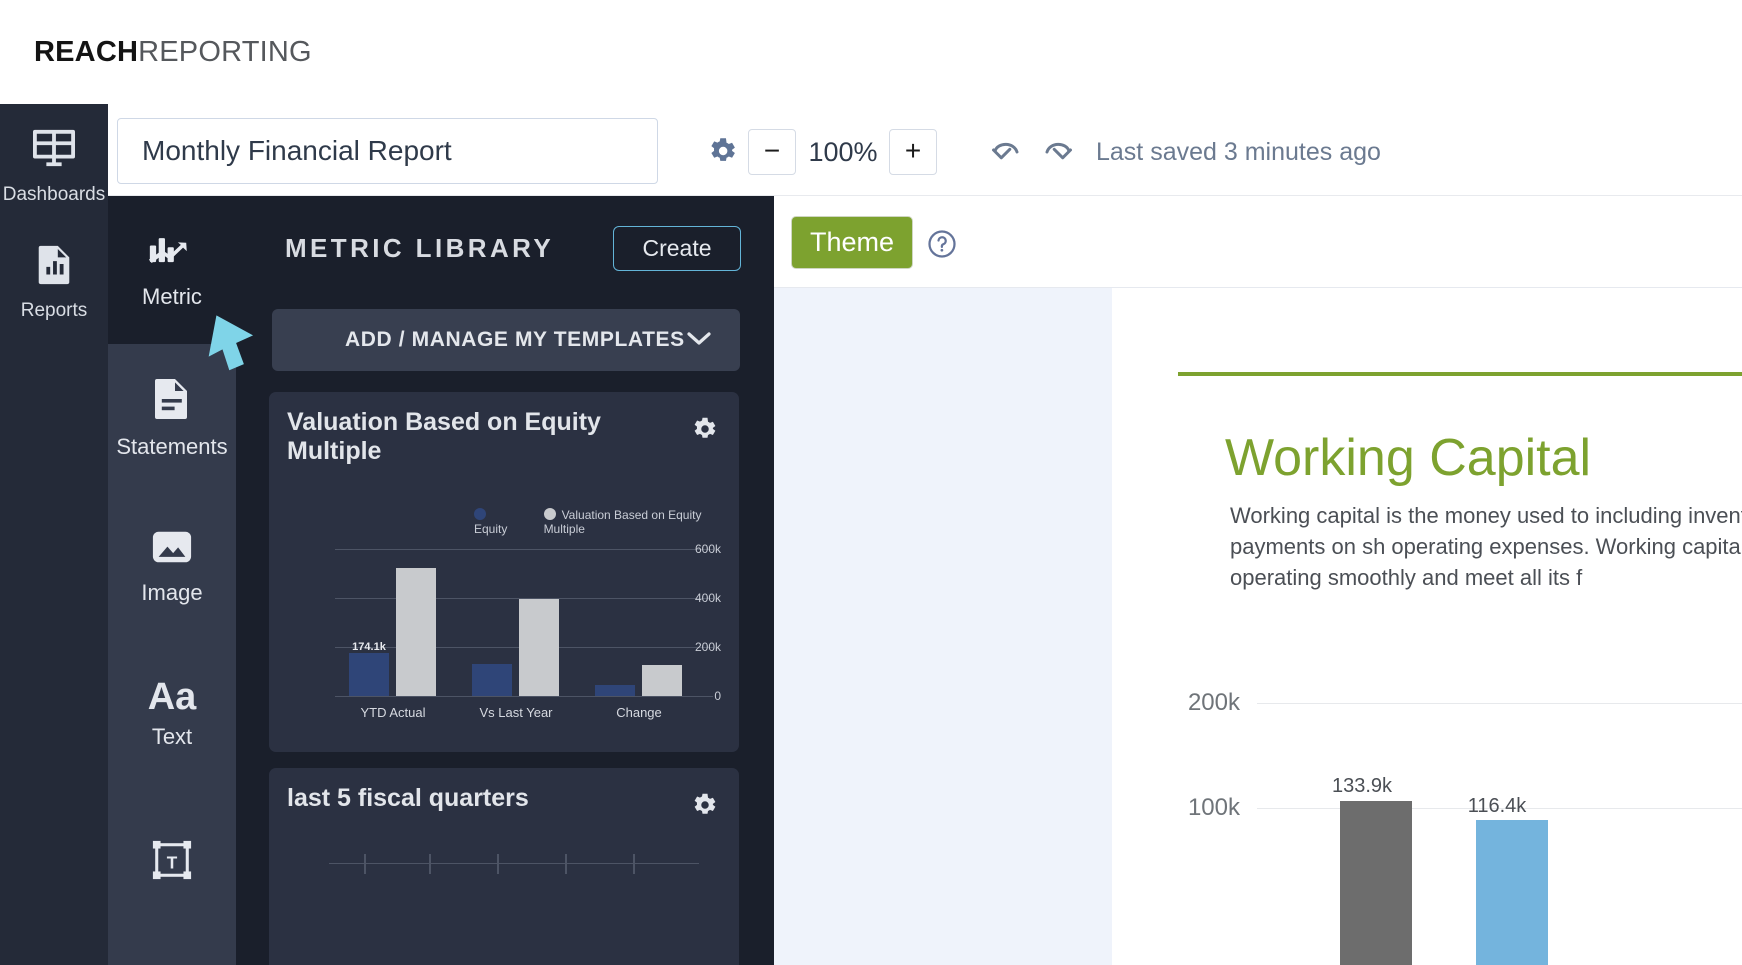 The height and width of the screenshot is (965, 1742). Describe the element at coordinates (699, 340) in the screenshot. I see `chevron-down-icon` at that location.